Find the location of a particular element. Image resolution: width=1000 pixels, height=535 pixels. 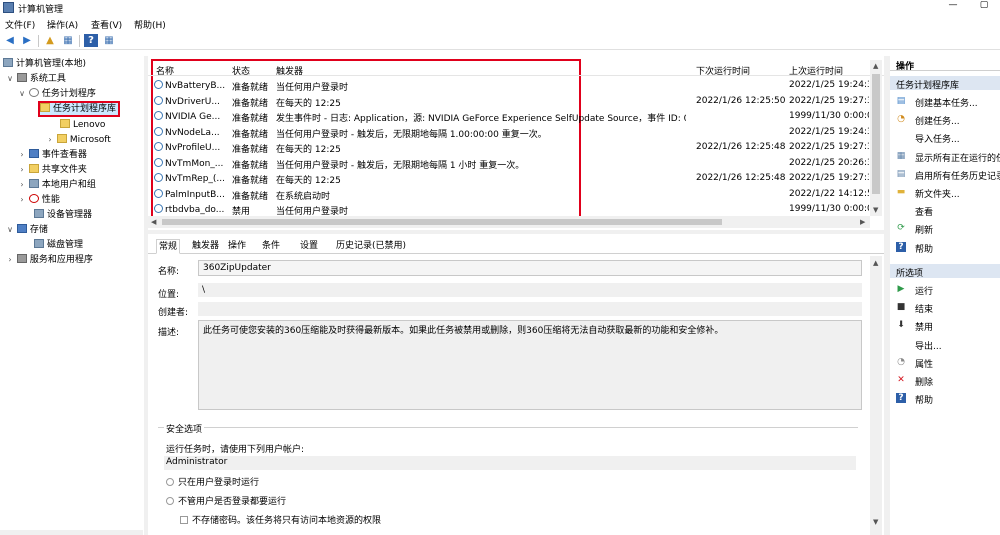

author-field is located at coordinates (530, 309).